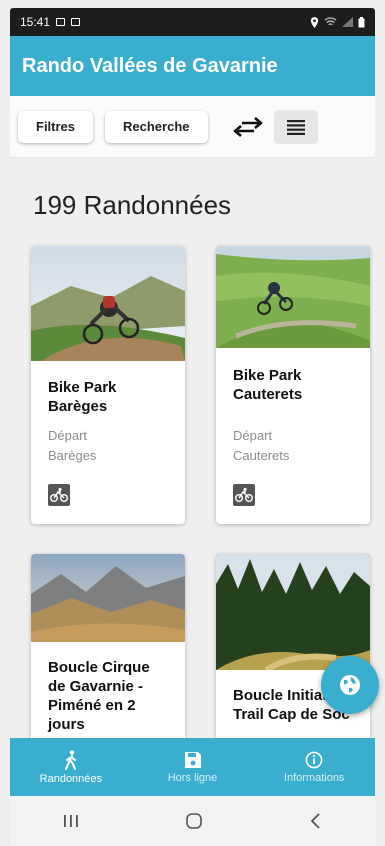 The width and height of the screenshot is (385, 846). Describe the element at coordinates (71, 778) in the screenshot. I see `nav-label: Randonnées` at that location.